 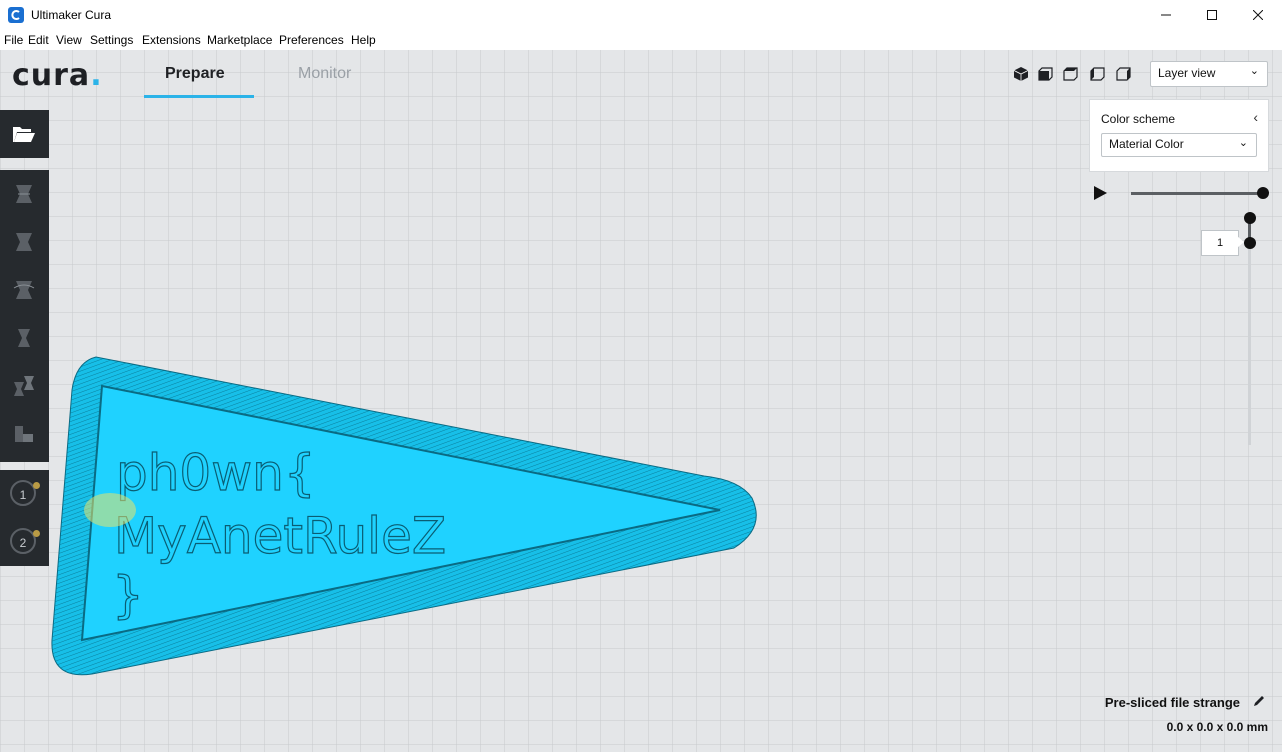 What do you see at coordinates (1197, 193) in the screenshot?
I see `path-slider-track` at bounding box center [1197, 193].